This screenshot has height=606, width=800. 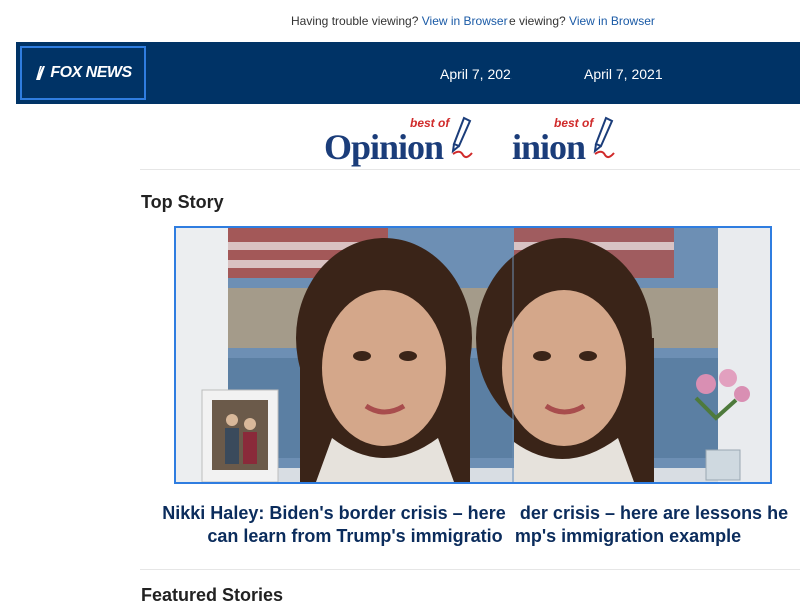 I want to click on best-of-opinion-banner: Opinion best of inion best of, so click(x=470, y=140).